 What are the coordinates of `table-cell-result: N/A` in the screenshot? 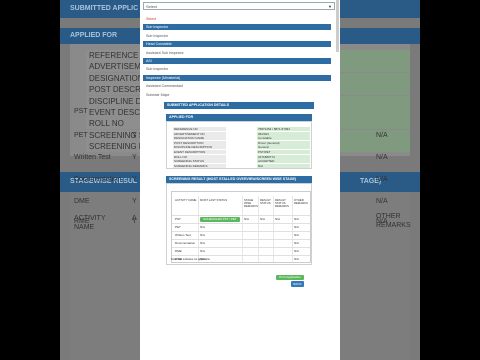 It's located at (263, 219).